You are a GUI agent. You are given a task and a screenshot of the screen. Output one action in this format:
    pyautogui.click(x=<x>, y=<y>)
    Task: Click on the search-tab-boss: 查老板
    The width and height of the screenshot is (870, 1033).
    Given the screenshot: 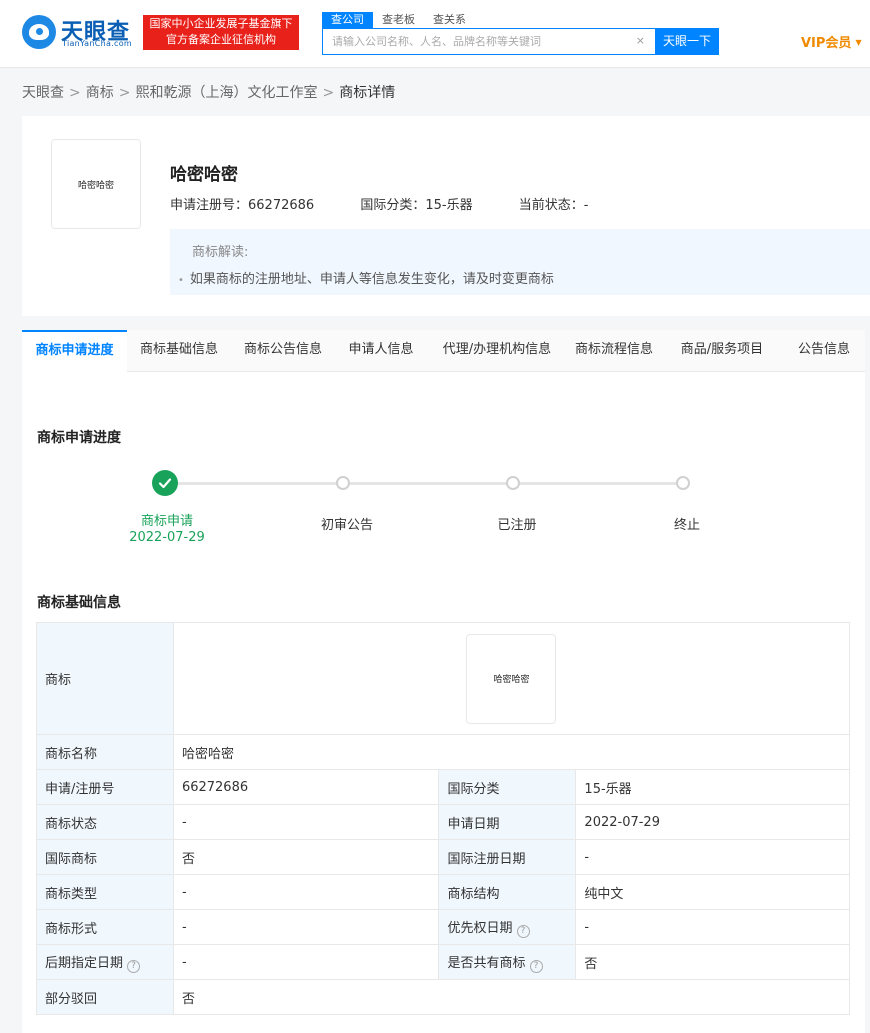 What is the action you would take?
    pyautogui.click(x=398, y=20)
    